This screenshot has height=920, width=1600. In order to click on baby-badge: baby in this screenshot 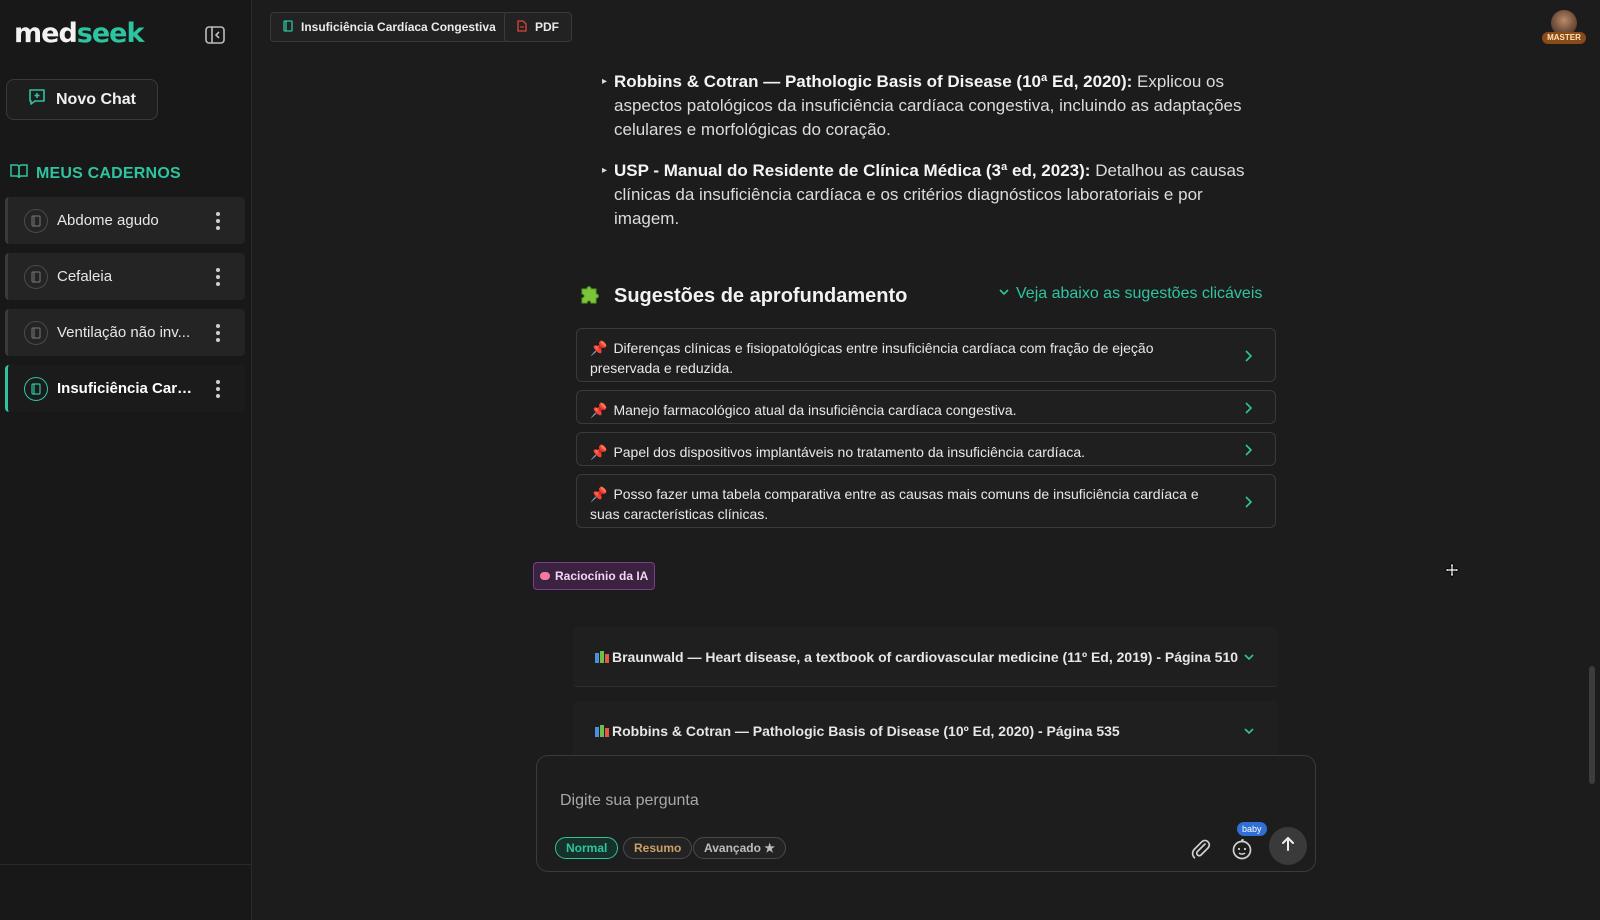, I will do `click(1252, 829)`.